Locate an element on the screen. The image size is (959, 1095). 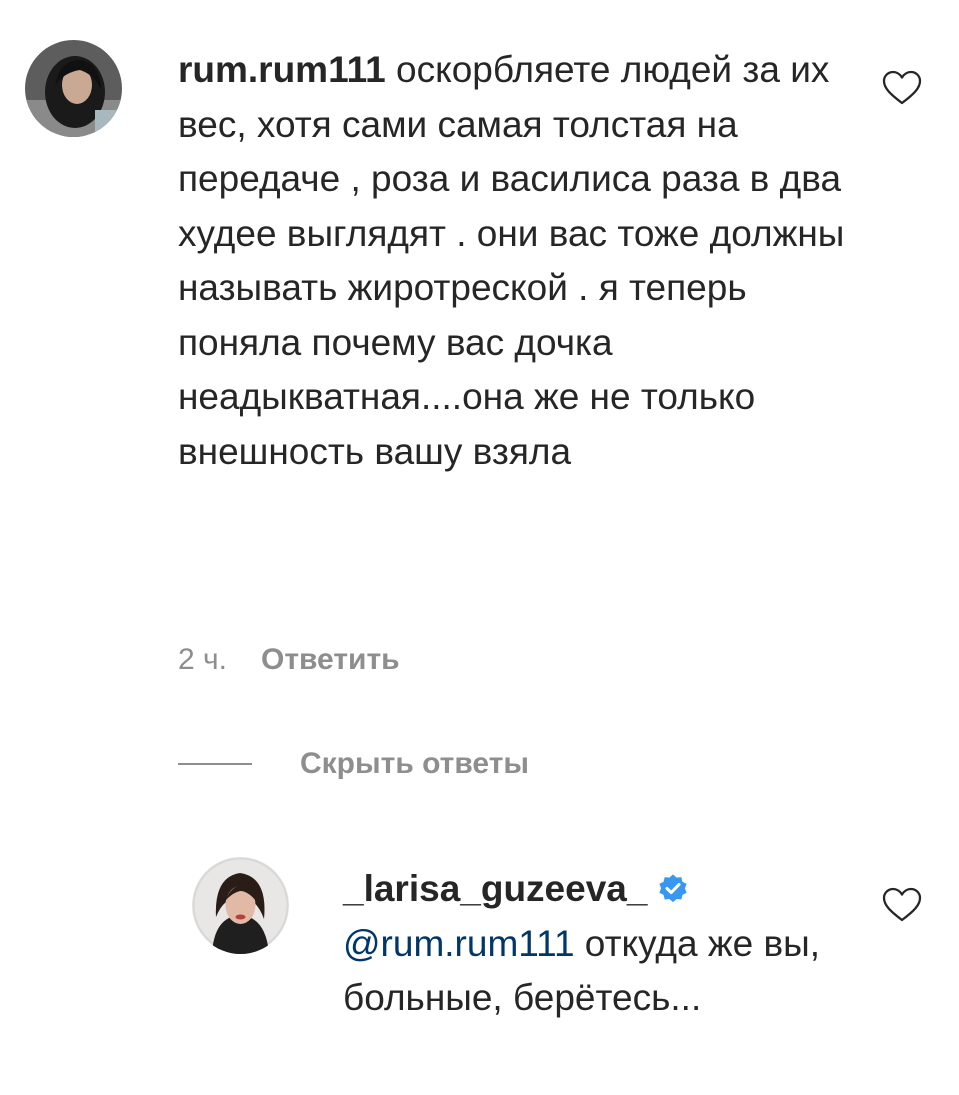
reply-mention-link: @rum.rum111 is located at coordinates (459, 943).